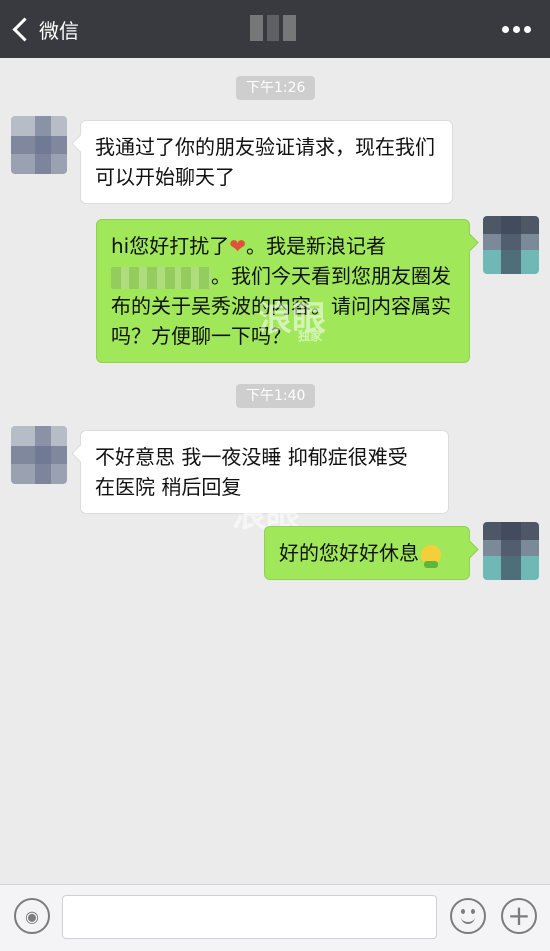 Image resolution: width=550 pixels, height=951 pixels. What do you see at coordinates (276, 396) in the screenshot?
I see `timestamp: 下午1:40` at bounding box center [276, 396].